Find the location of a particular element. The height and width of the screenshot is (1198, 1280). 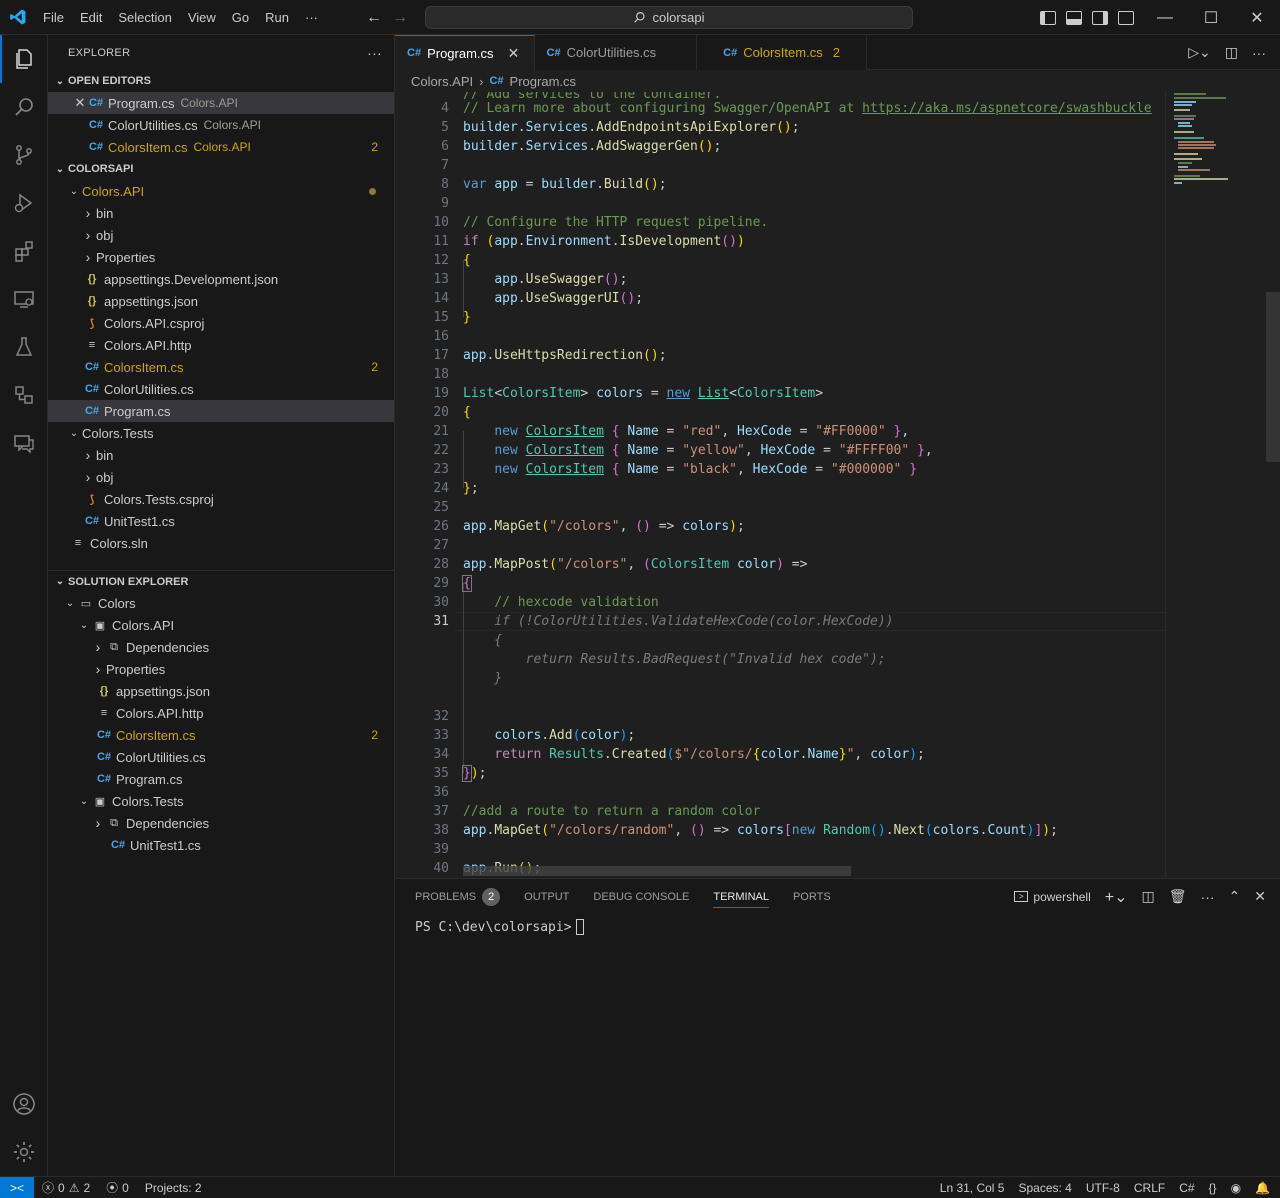

split-terminal-icon: ◫ is located at coordinates (1148, 896).